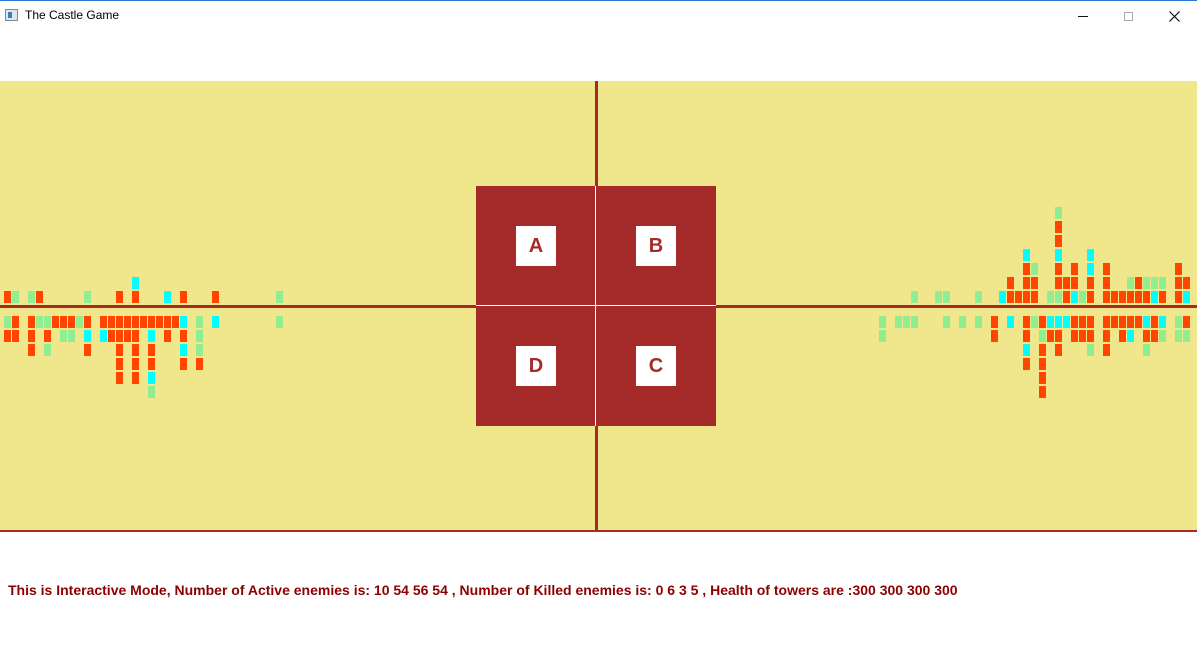 This screenshot has height=651, width=1197. Describe the element at coordinates (536, 246) in the screenshot. I see `tower-a-label: A` at that location.